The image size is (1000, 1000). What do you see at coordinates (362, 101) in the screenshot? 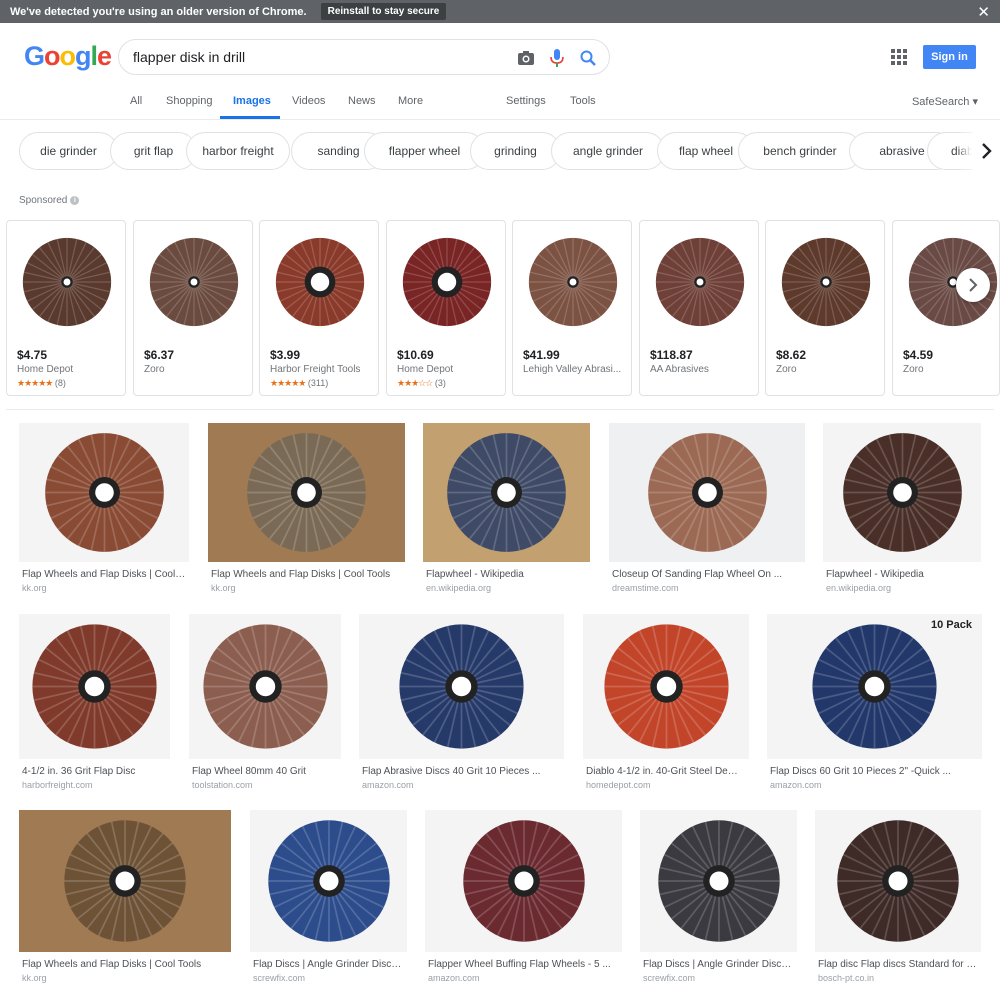
I see `tab-news: News` at bounding box center [362, 101].